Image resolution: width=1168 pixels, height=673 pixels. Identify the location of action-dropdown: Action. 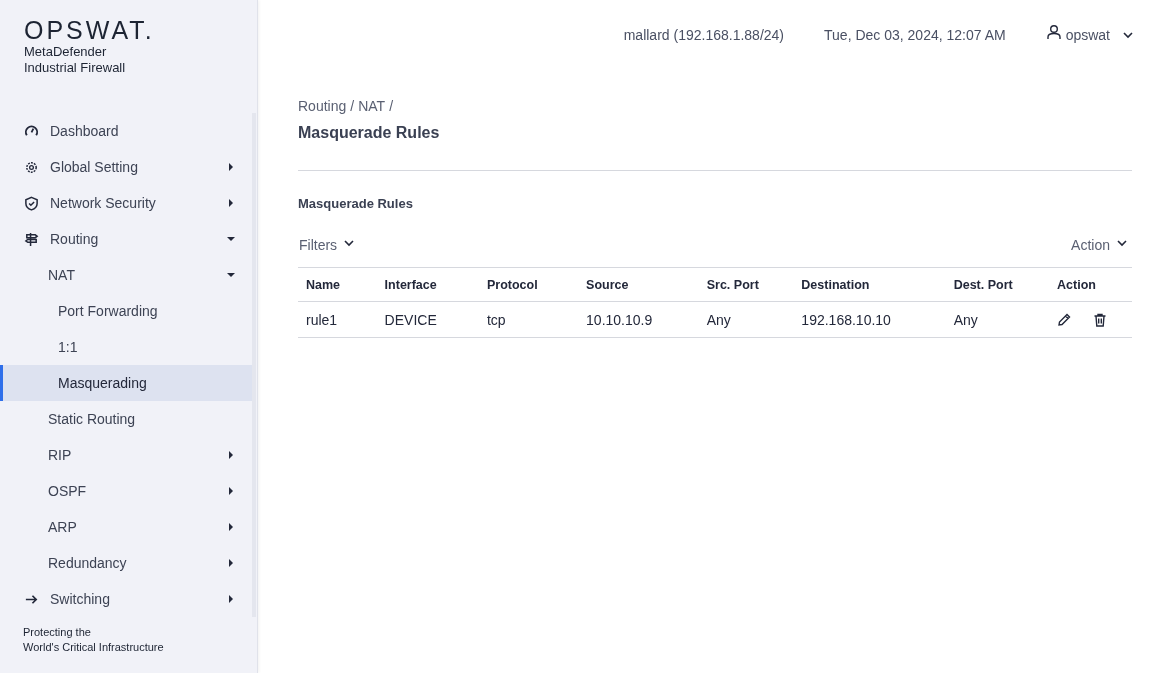
(1101, 245).